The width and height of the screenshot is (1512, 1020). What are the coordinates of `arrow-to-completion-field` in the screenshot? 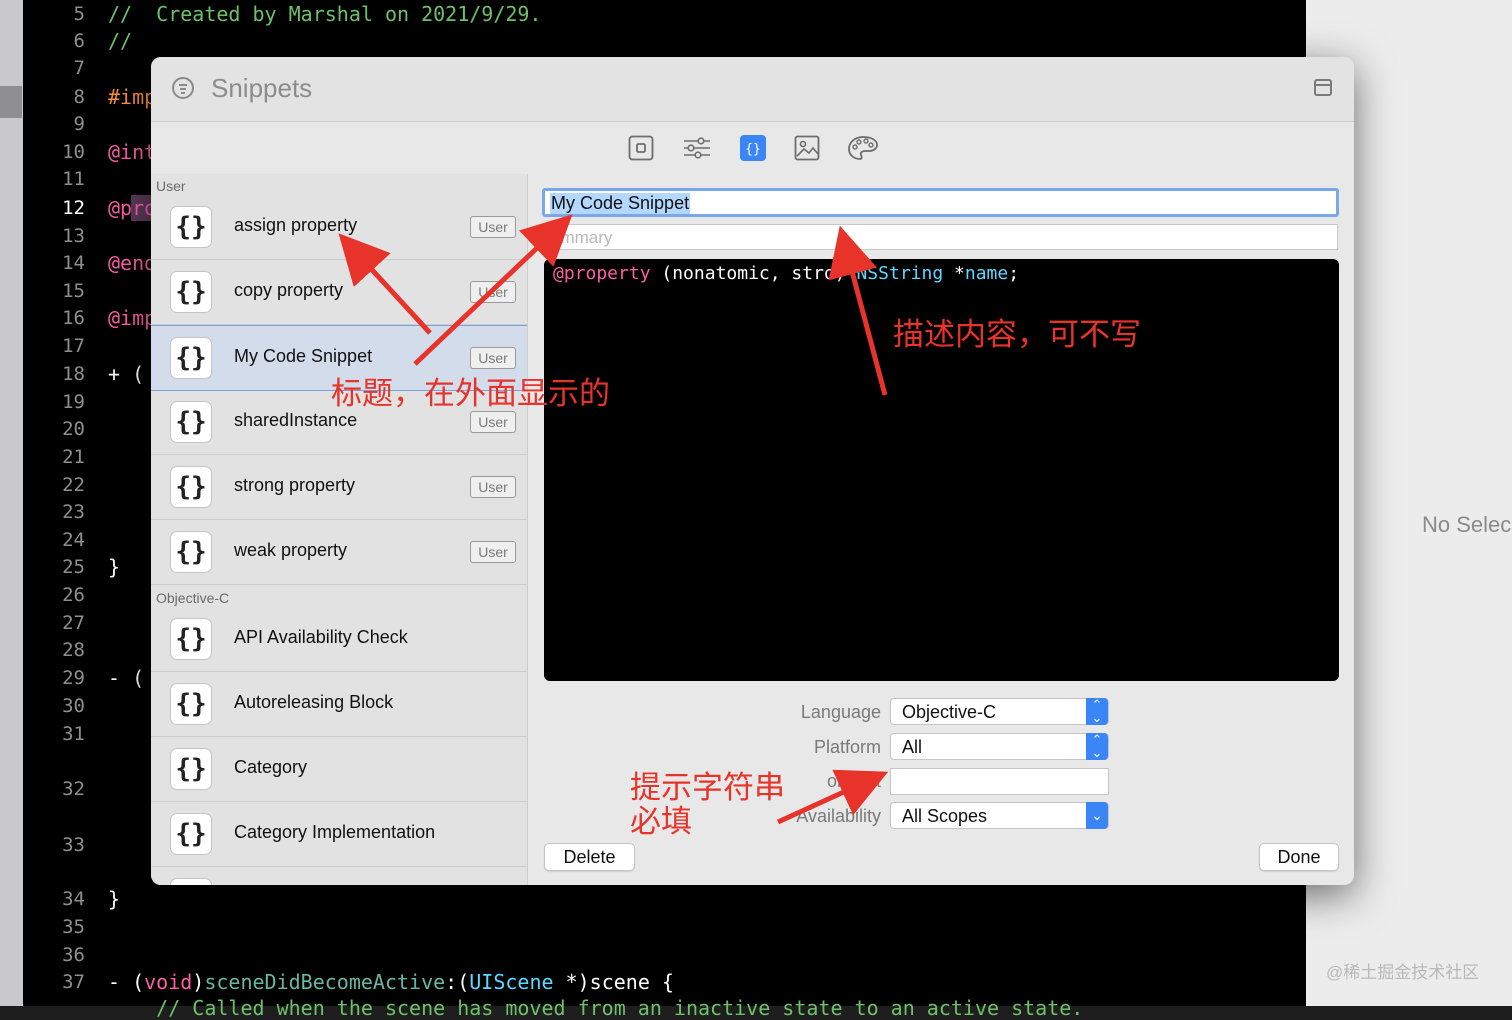 It's located at (832, 797).